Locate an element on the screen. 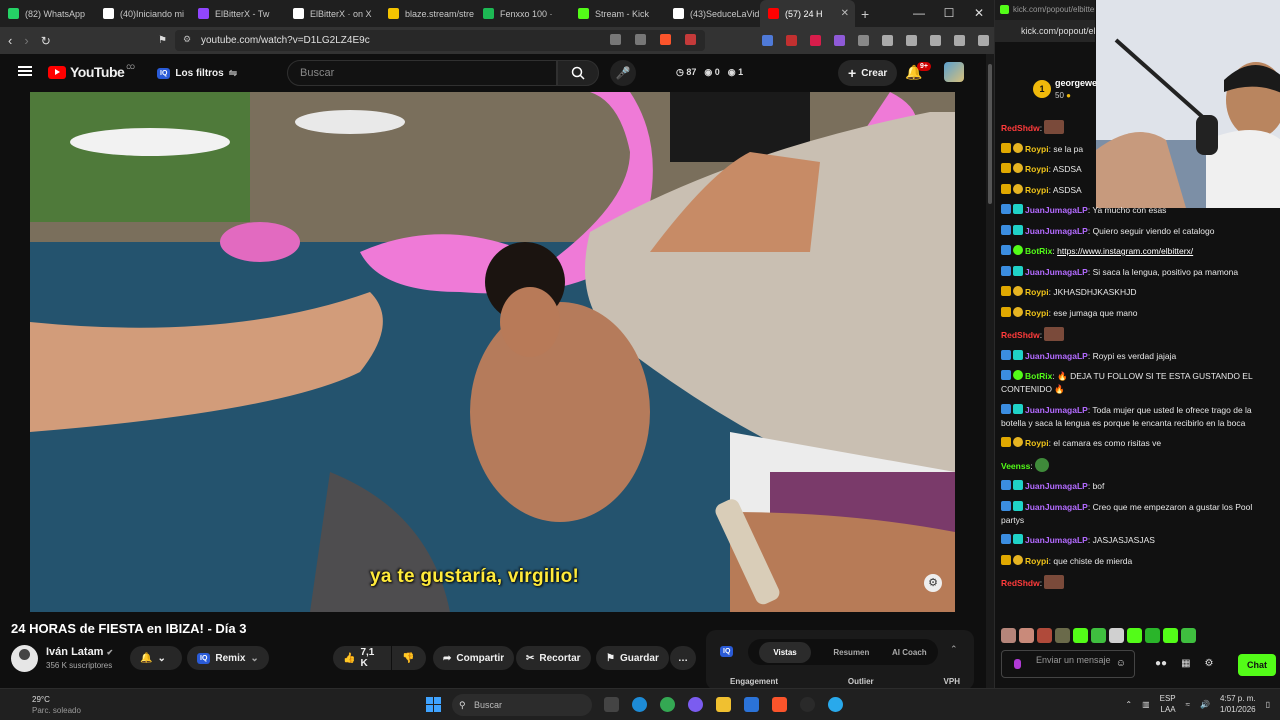 This screenshot has width=1280, height=720. save-button: ⚑ Guardar is located at coordinates (632, 658).